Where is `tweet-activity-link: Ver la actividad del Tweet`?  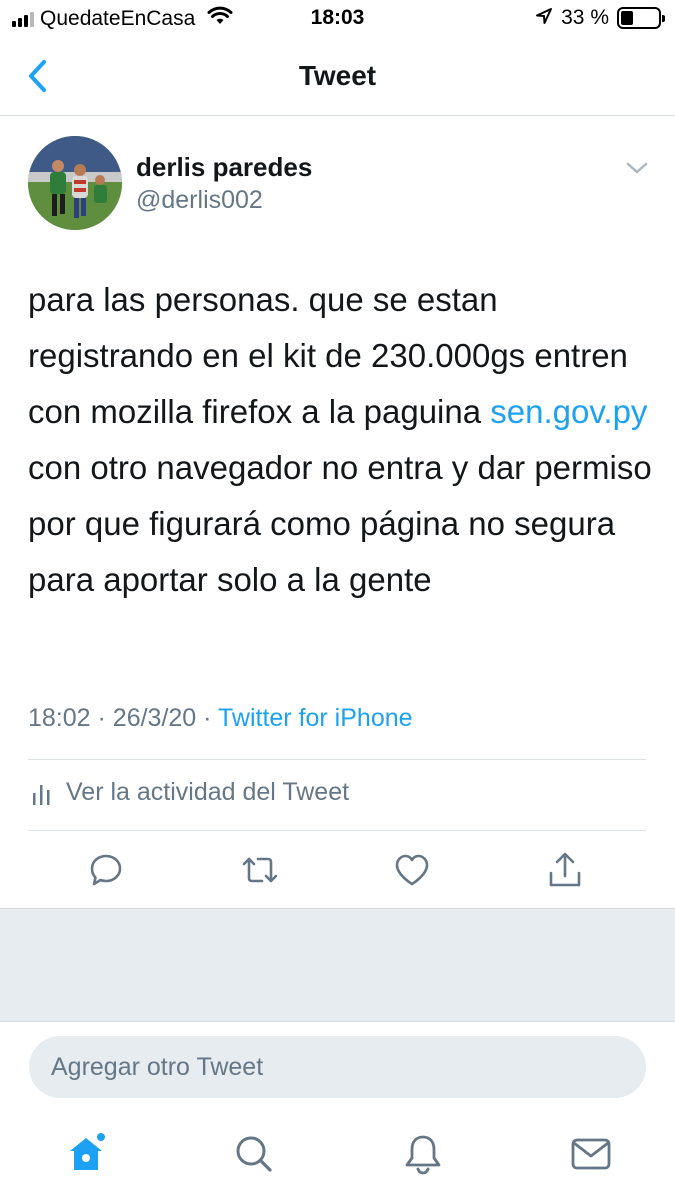 tweet-activity-link: Ver la actividad del Tweet is located at coordinates (190, 792).